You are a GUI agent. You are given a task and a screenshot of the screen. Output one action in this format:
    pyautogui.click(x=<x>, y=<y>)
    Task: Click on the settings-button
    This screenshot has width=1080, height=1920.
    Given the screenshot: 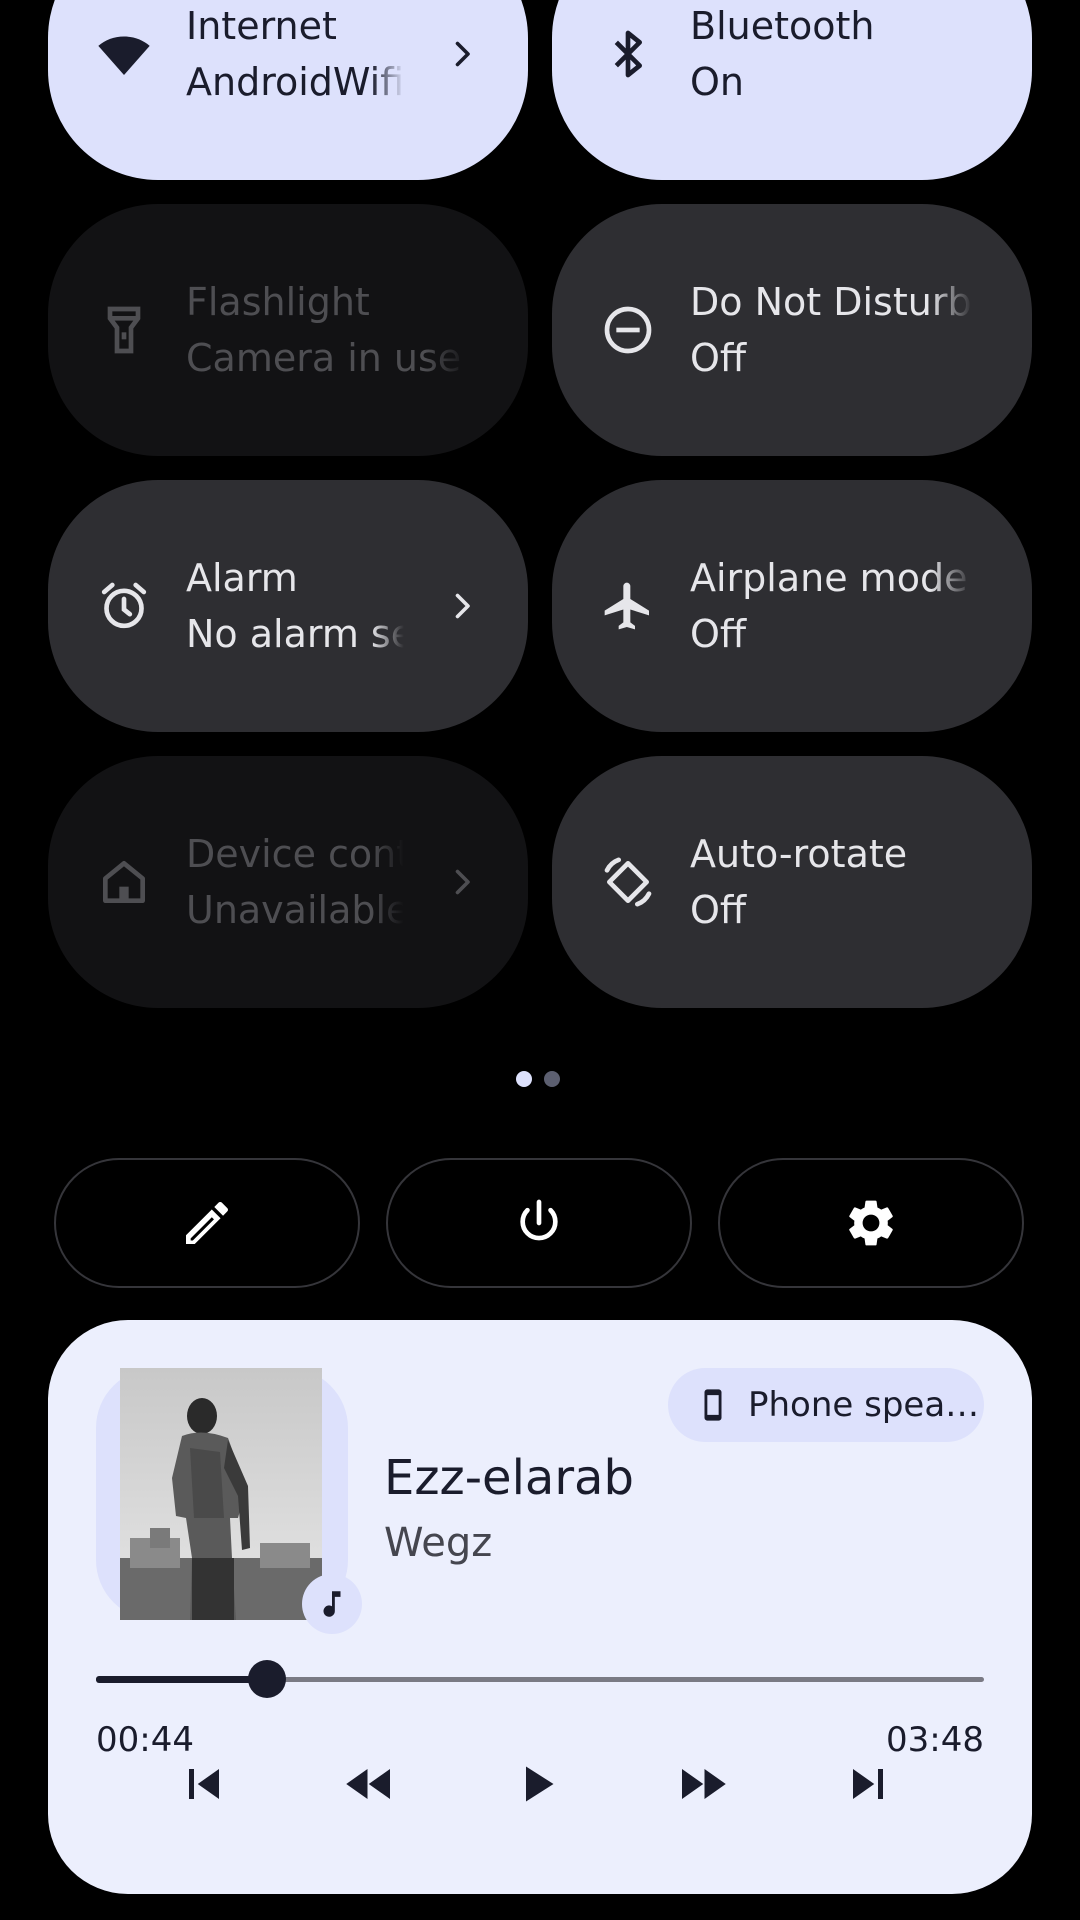 What is the action you would take?
    pyautogui.click(x=871, y=1223)
    